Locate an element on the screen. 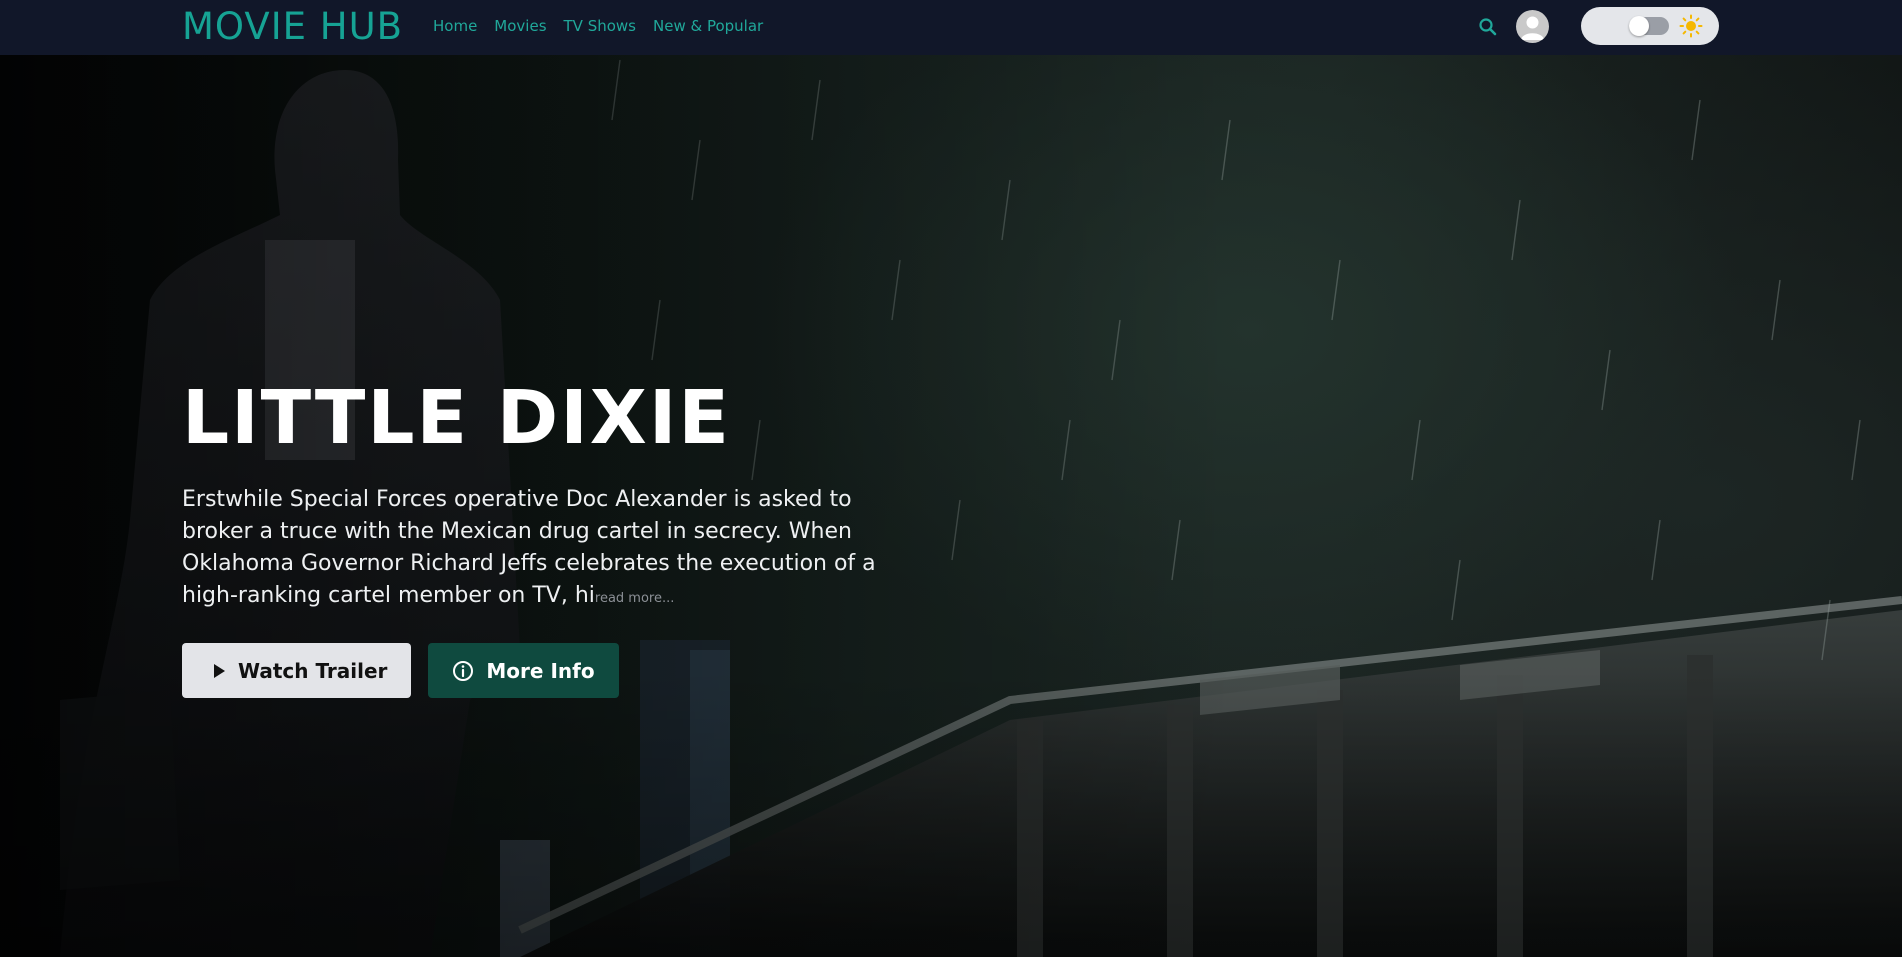 Image resolution: width=1902 pixels, height=957 pixels. watch-trailer-label: Watch Trailer is located at coordinates (313, 670).